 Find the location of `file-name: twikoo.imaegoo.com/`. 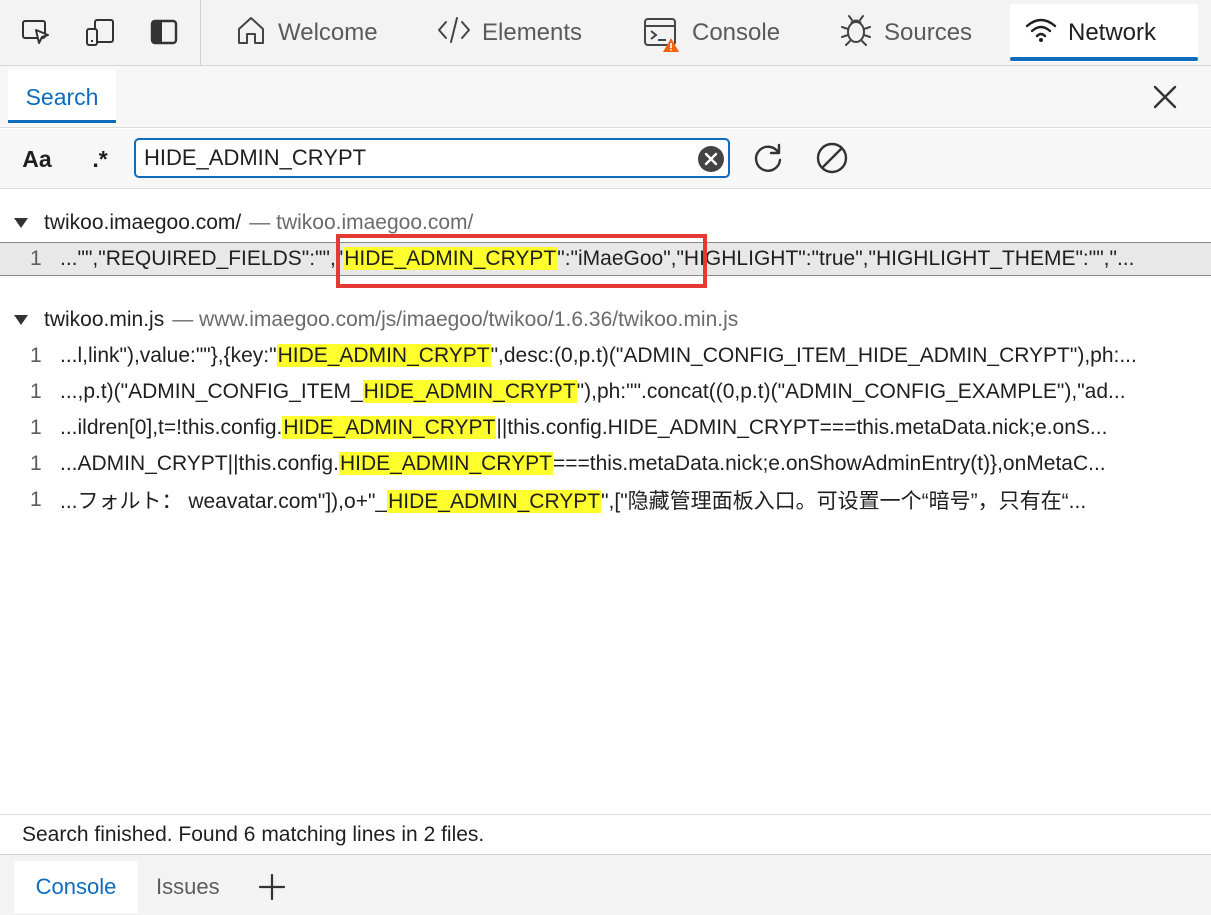

file-name: twikoo.imaegoo.com/ is located at coordinates (143, 222).